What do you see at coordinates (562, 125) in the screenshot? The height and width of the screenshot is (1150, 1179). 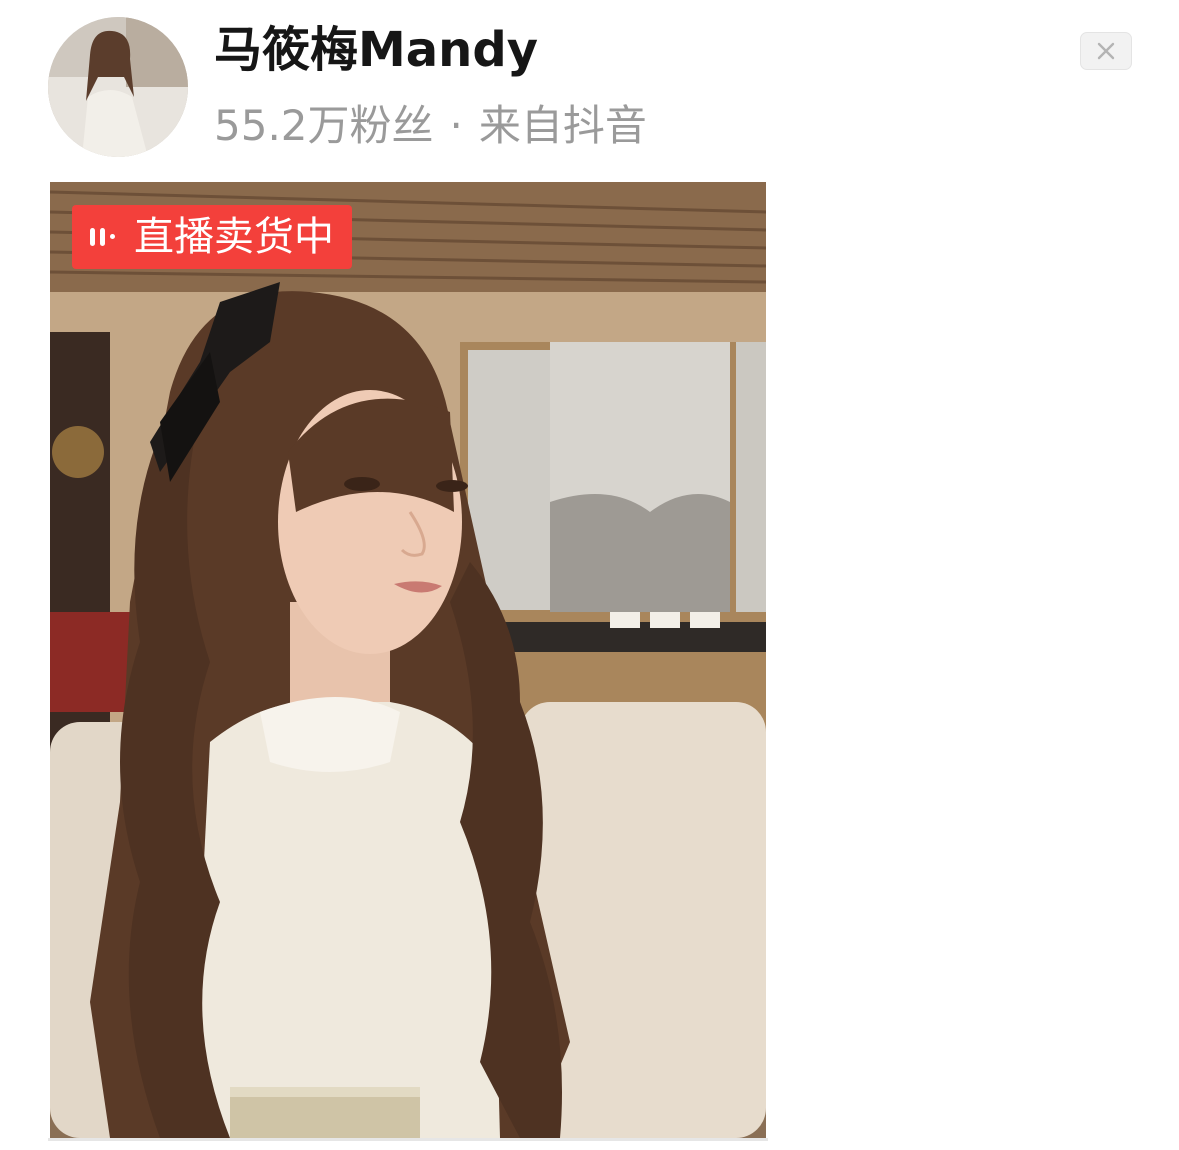 I see `source-label: 来自抖音` at bounding box center [562, 125].